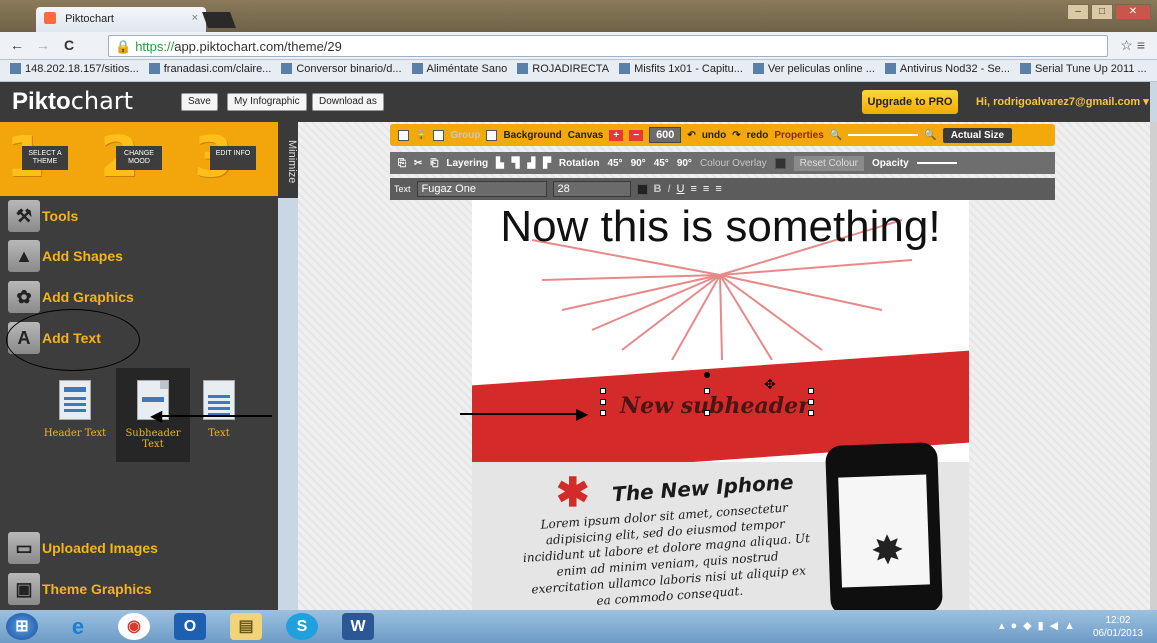 The image size is (1157, 643). What do you see at coordinates (22, 626) in the screenshot?
I see `start-button-icon: ⊞` at bounding box center [22, 626].